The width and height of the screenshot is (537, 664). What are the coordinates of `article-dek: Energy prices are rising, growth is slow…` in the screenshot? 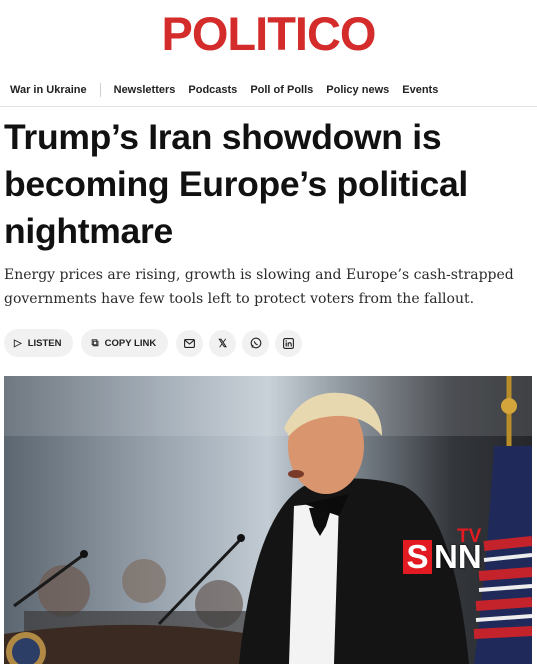 It's located at (259, 287).